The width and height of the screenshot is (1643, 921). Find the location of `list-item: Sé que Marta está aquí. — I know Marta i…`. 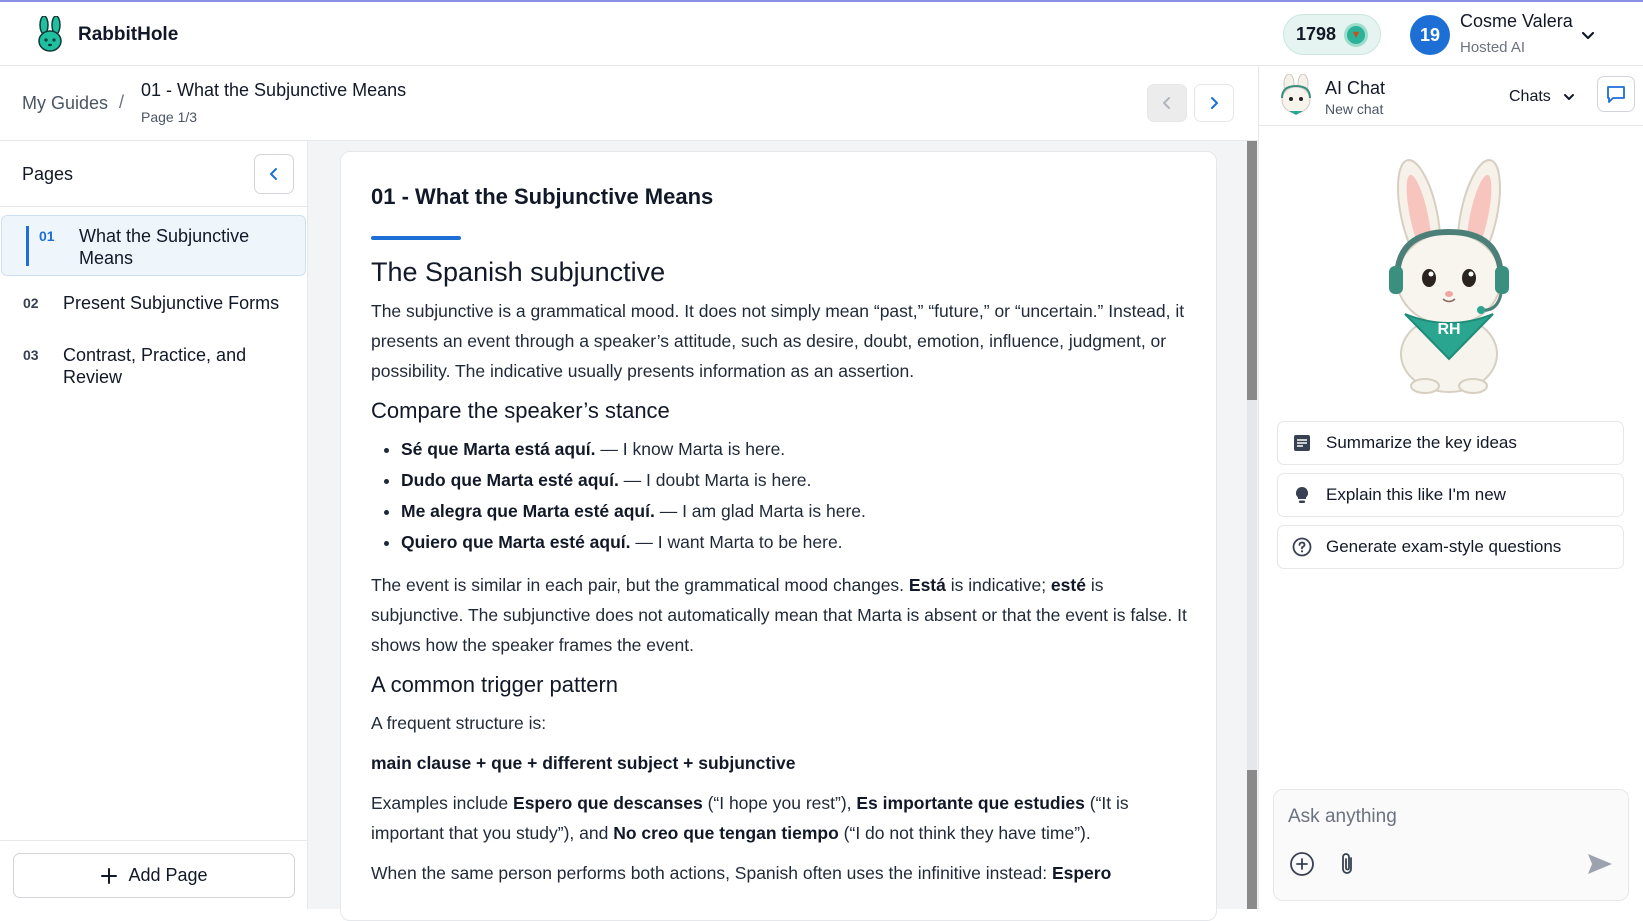

list-item: Sé que Marta está aquí. — I know Marta i… is located at coordinates (796, 449).